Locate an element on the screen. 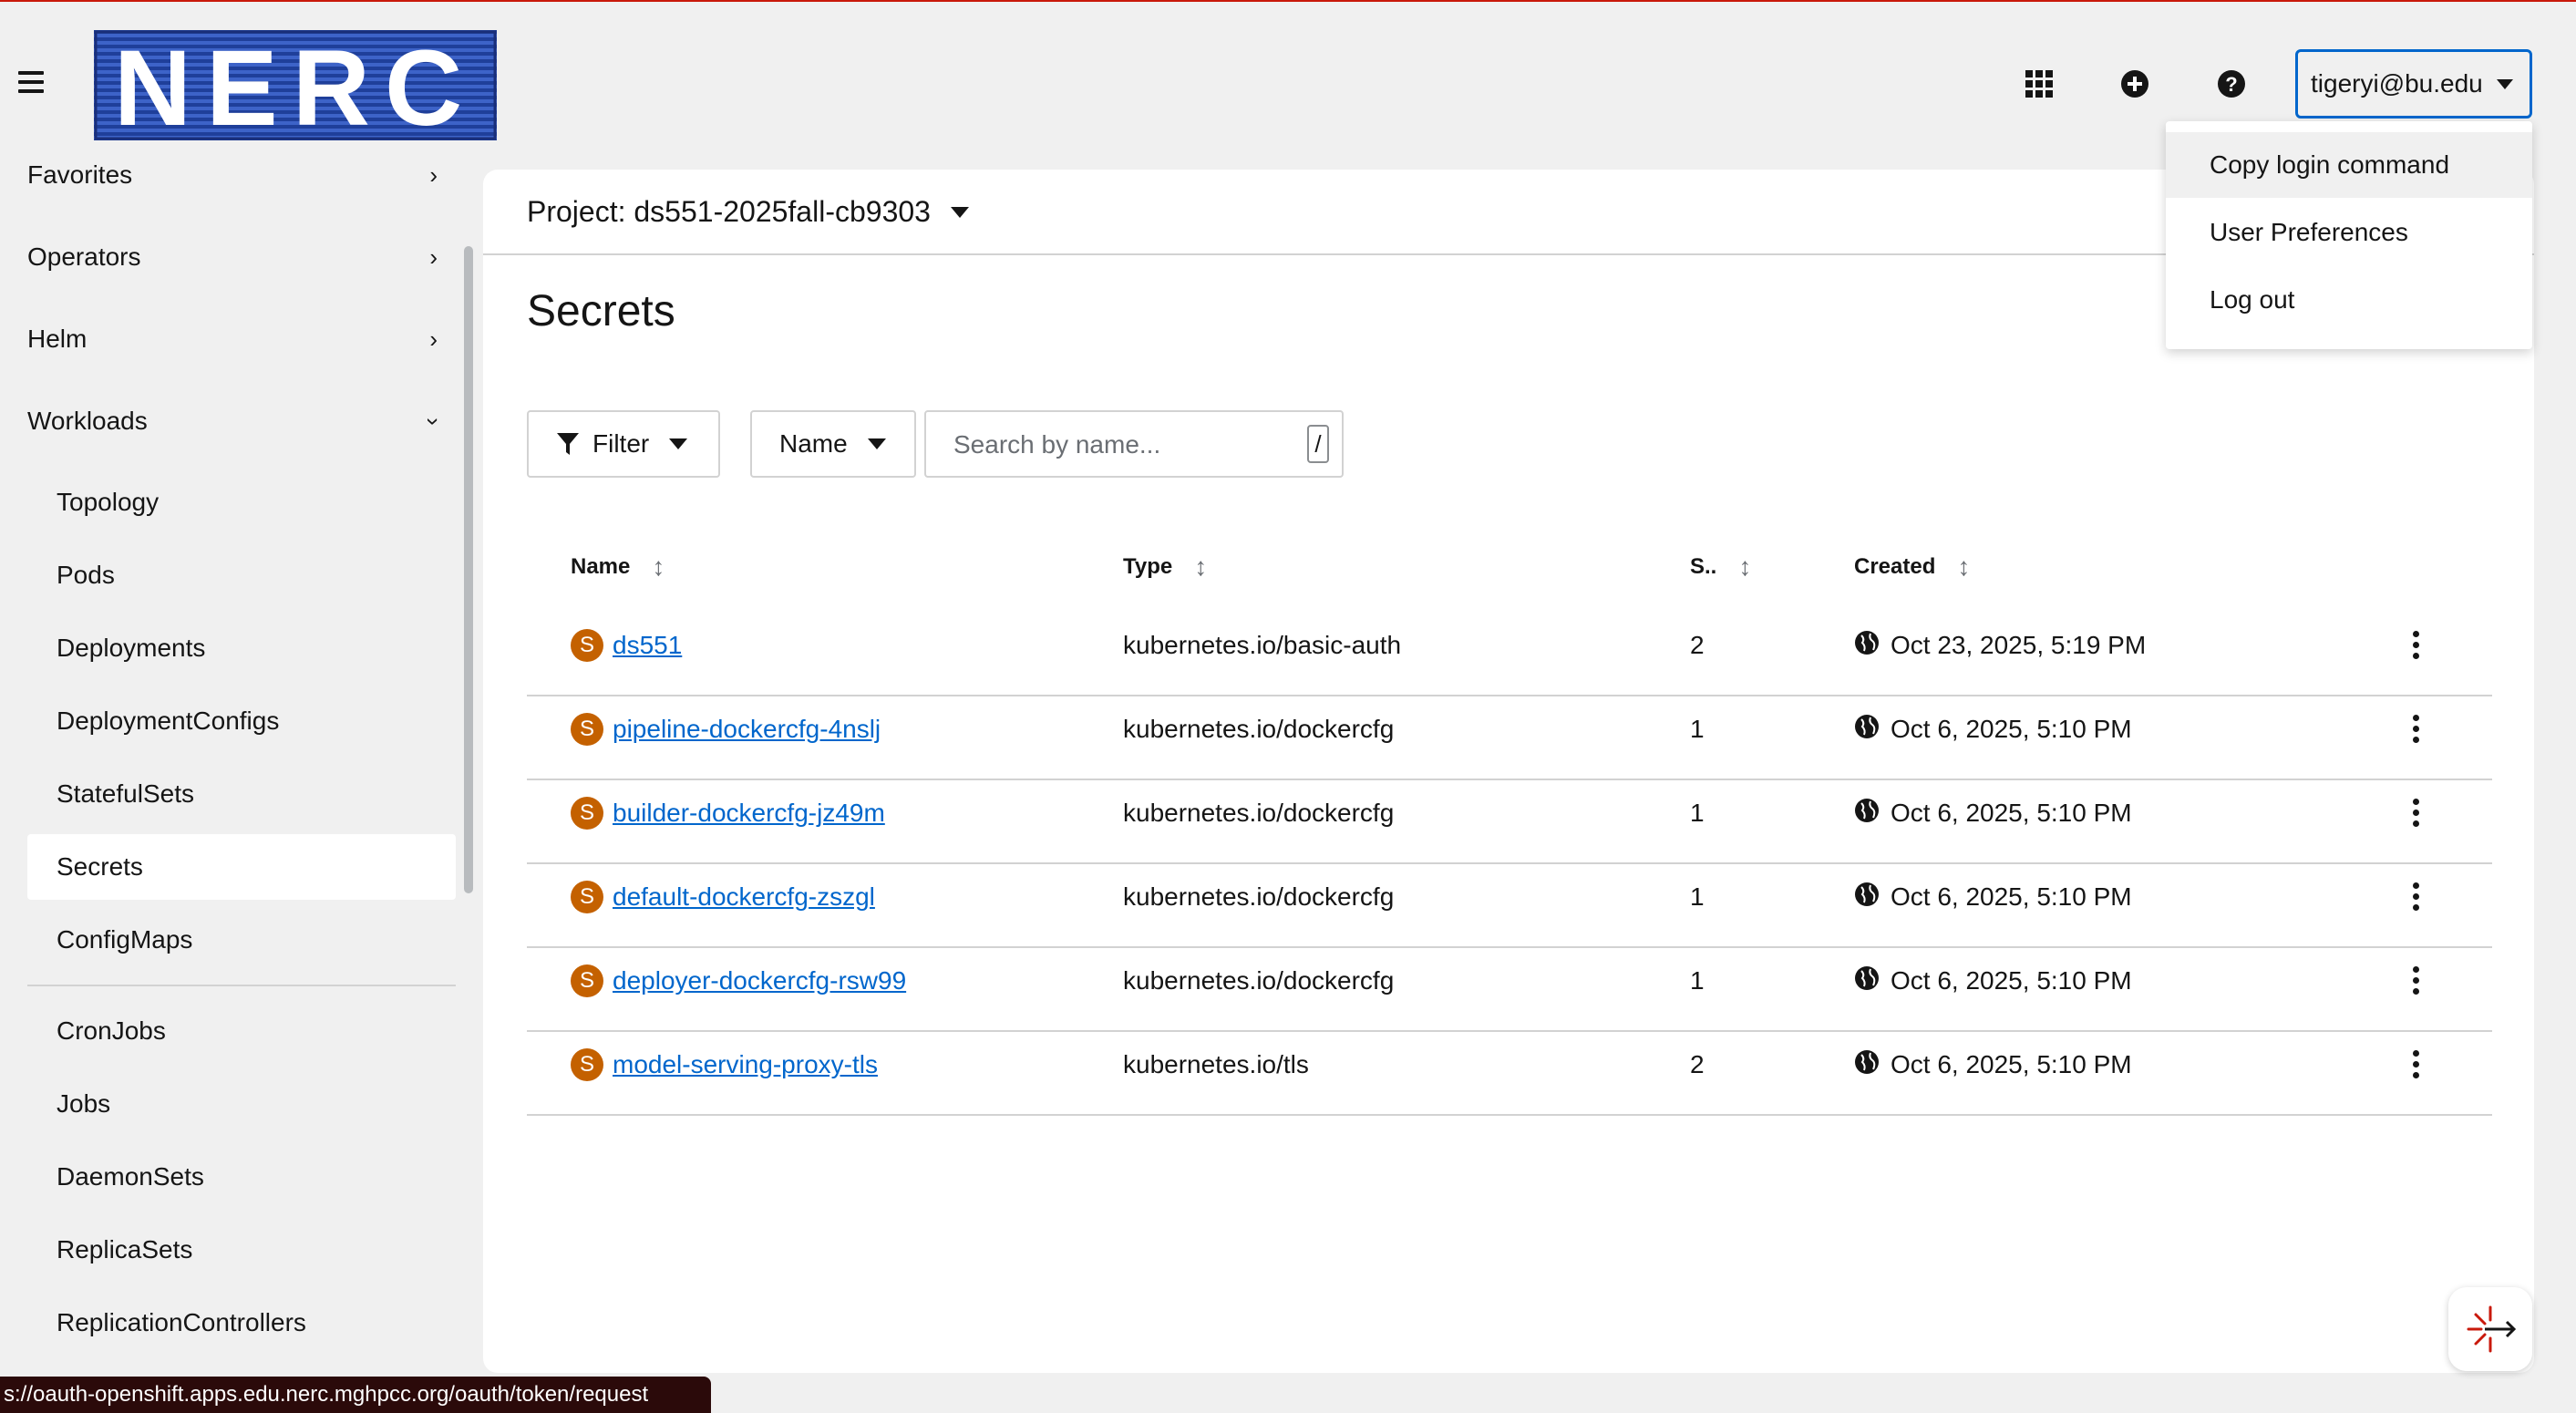 This screenshot has height=1413, width=2576. sidebar-item-replicasets: ReplicaSets is located at coordinates (241, 1250).